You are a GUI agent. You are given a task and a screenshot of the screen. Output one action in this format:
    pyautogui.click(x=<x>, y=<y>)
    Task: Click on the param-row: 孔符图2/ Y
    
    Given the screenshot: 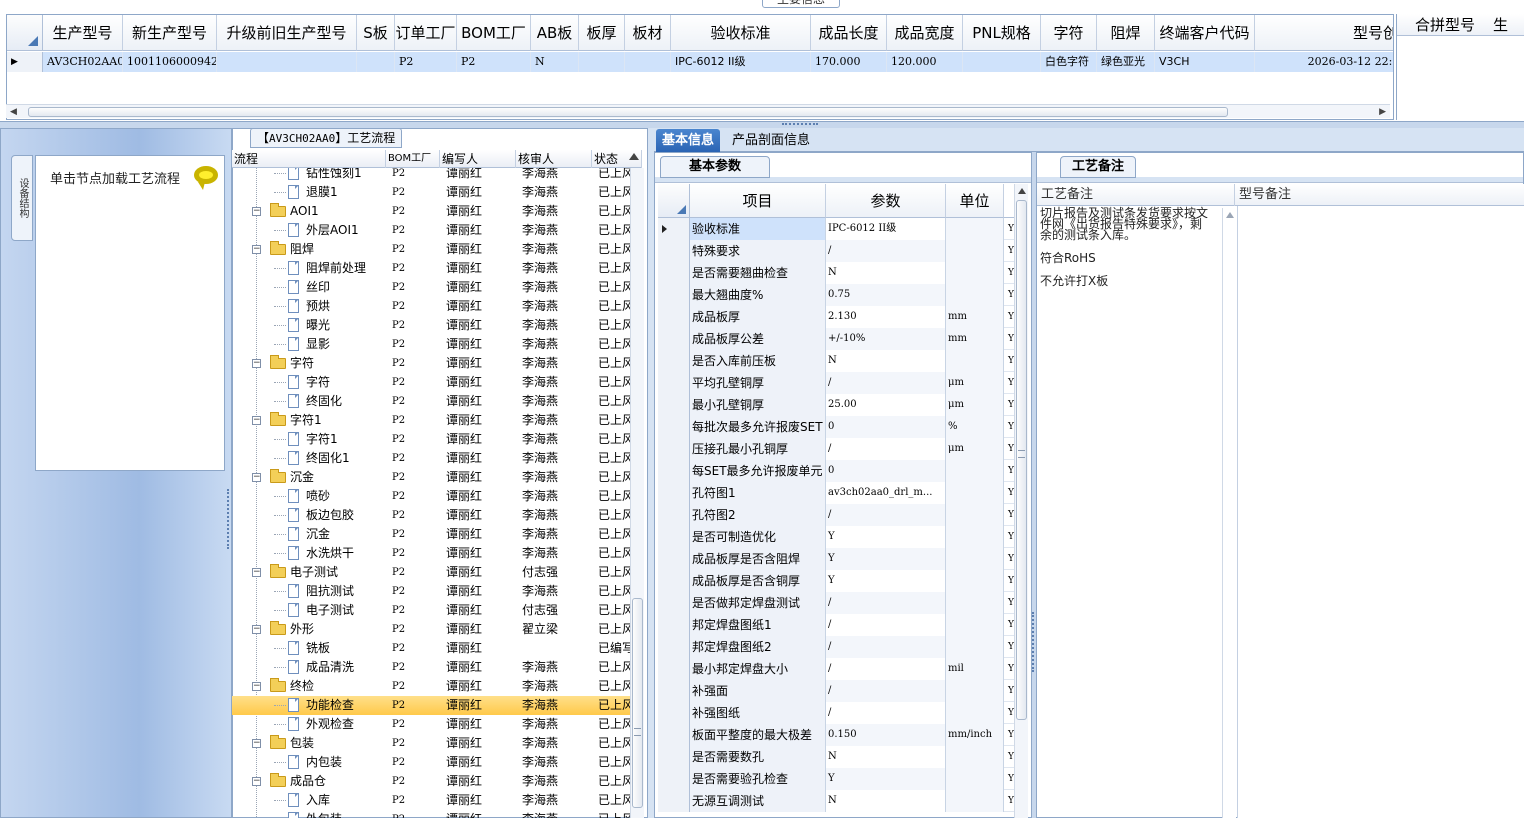 What is the action you would take?
    pyautogui.click(x=836, y=515)
    